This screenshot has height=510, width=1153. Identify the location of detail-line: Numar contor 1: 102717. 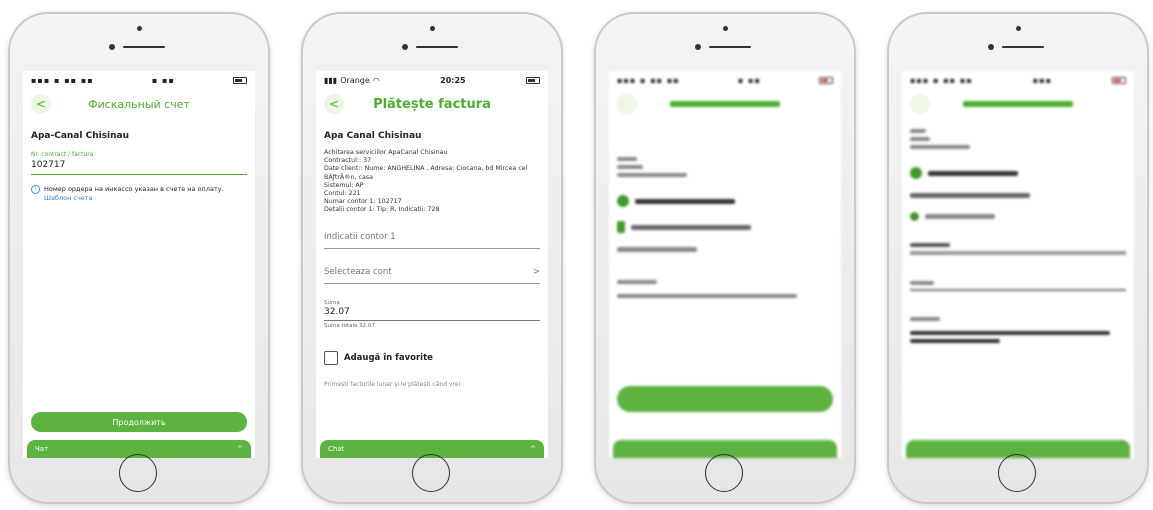
(363, 202).